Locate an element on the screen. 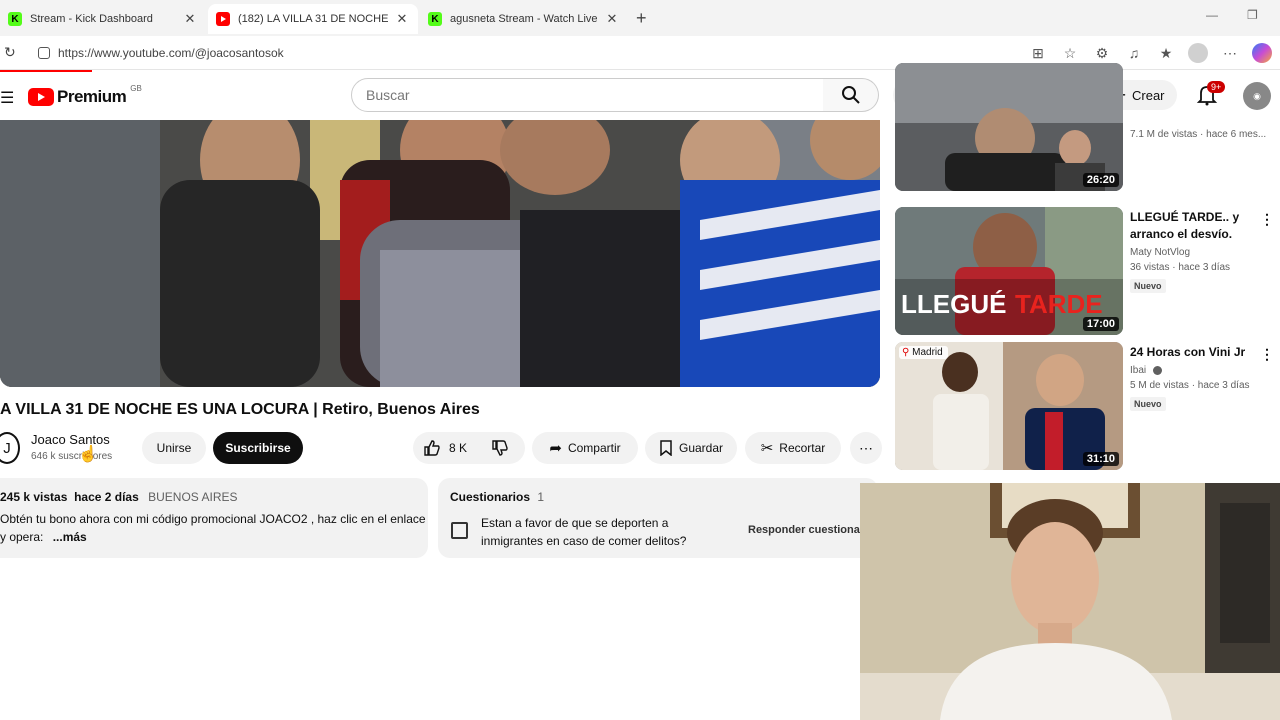 This screenshot has width=1280, height=720. subscribe-button: Suscribirse is located at coordinates (258, 448).